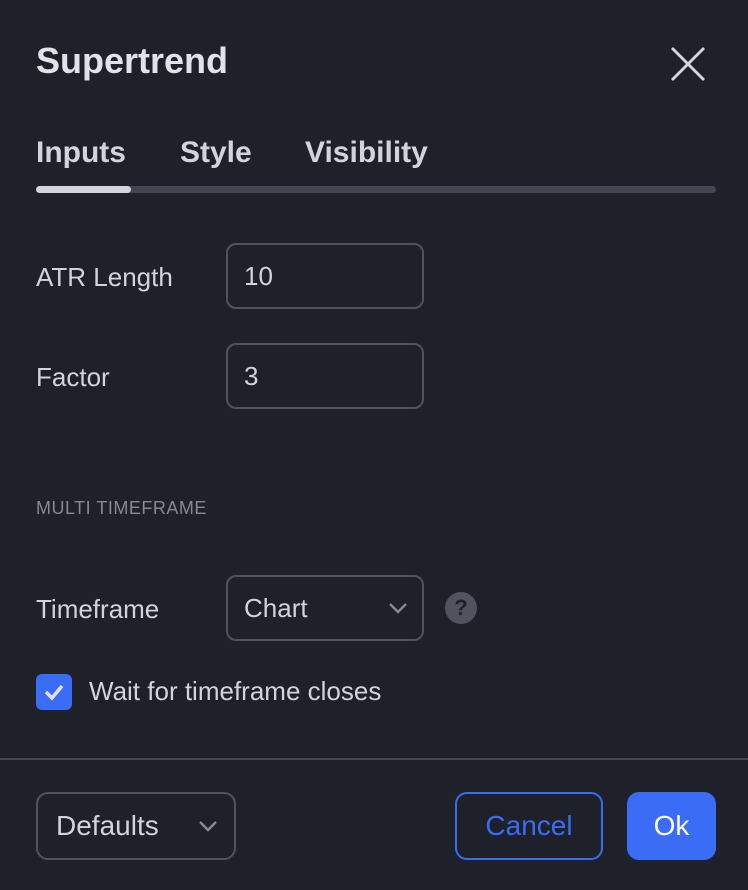 This screenshot has width=748, height=890. Describe the element at coordinates (73, 377) in the screenshot. I see `factor-label: Factor` at that location.